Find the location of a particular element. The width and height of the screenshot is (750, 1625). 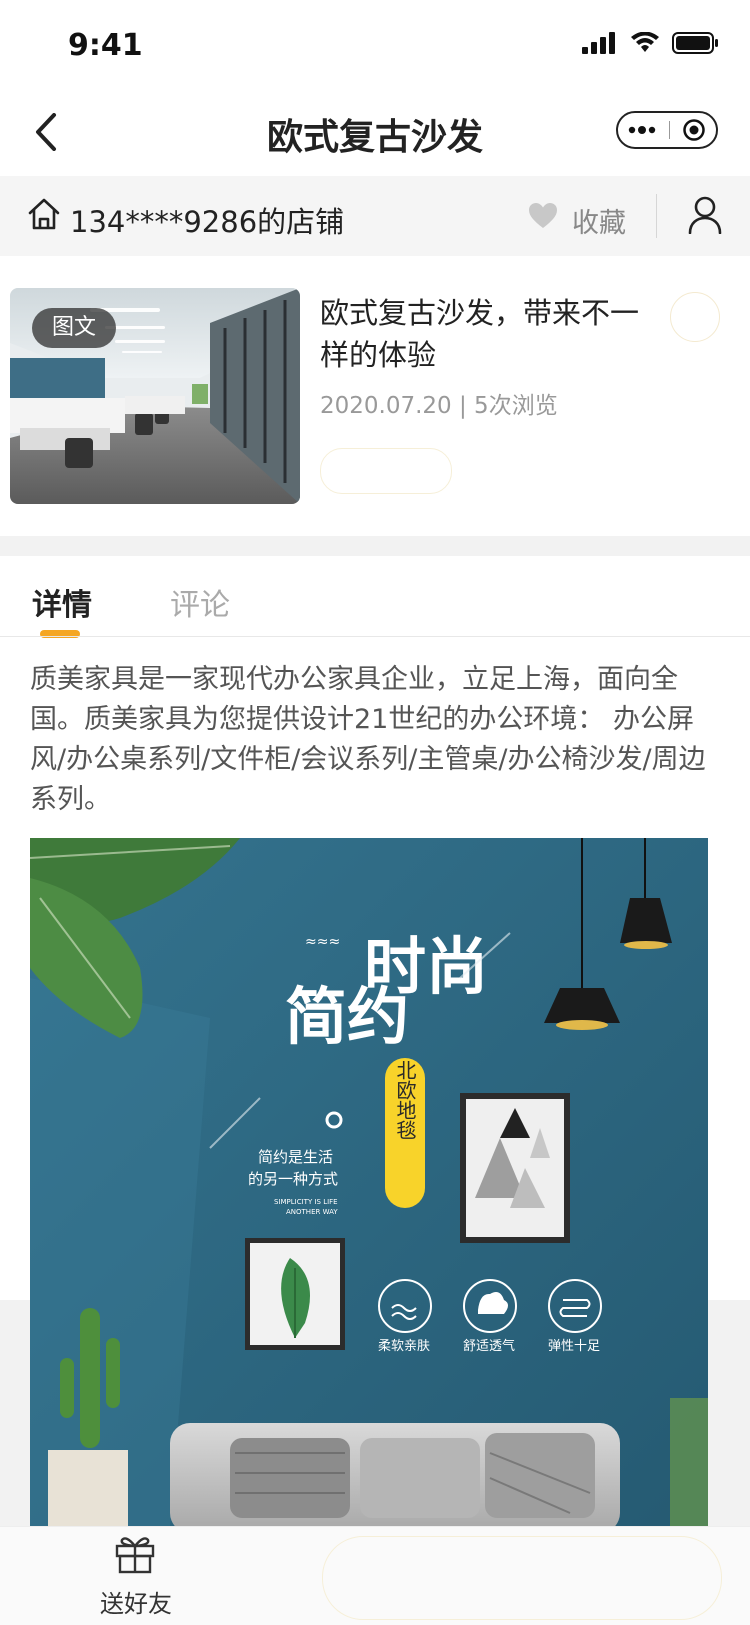

heart-icon is located at coordinates (543, 216).